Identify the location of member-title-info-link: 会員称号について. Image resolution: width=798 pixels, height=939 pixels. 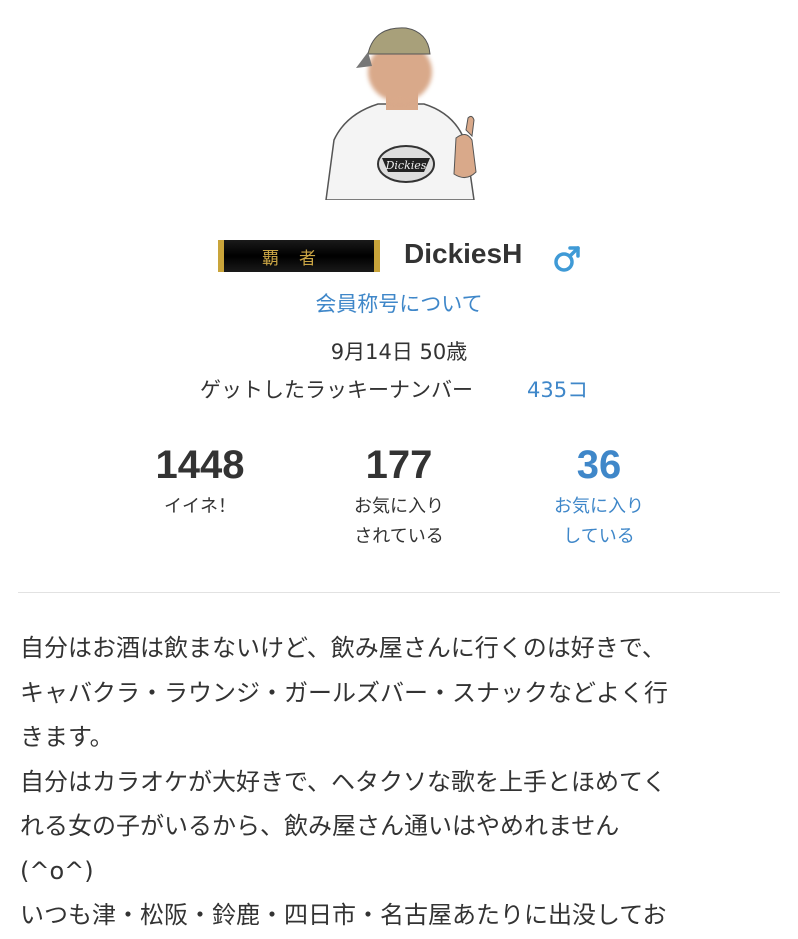
(399, 303).